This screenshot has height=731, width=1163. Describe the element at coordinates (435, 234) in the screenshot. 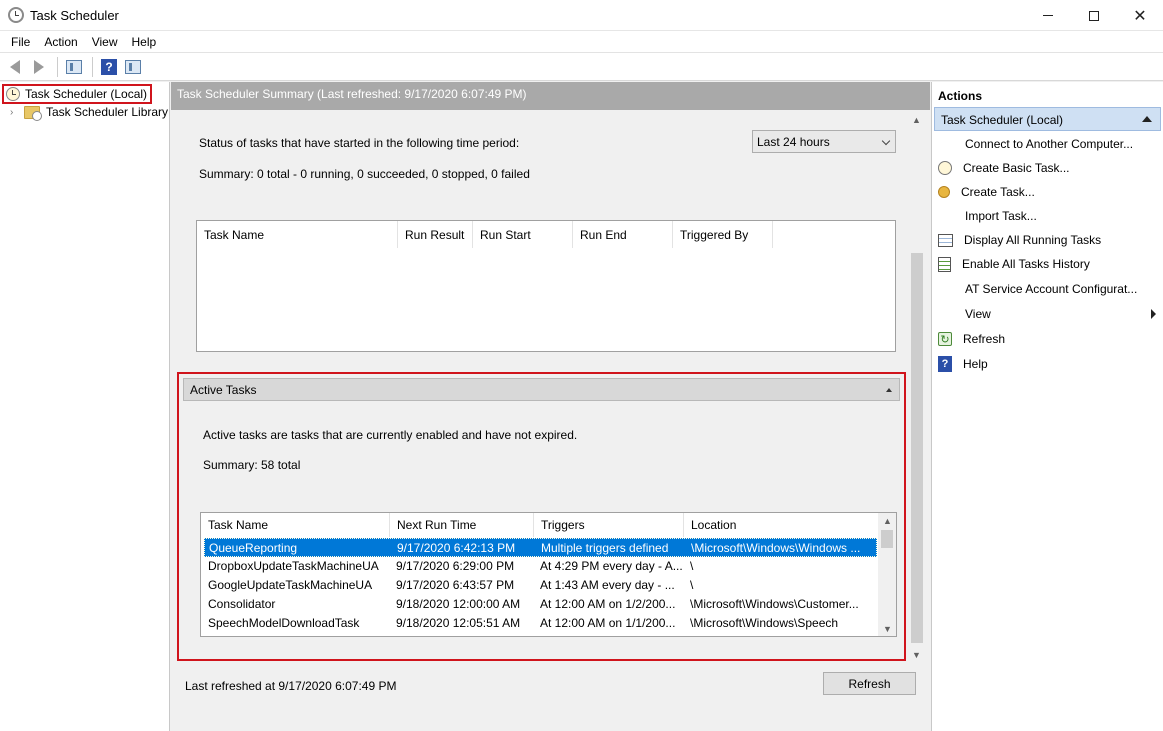

I see `column-header-run-result: Run Result` at that location.